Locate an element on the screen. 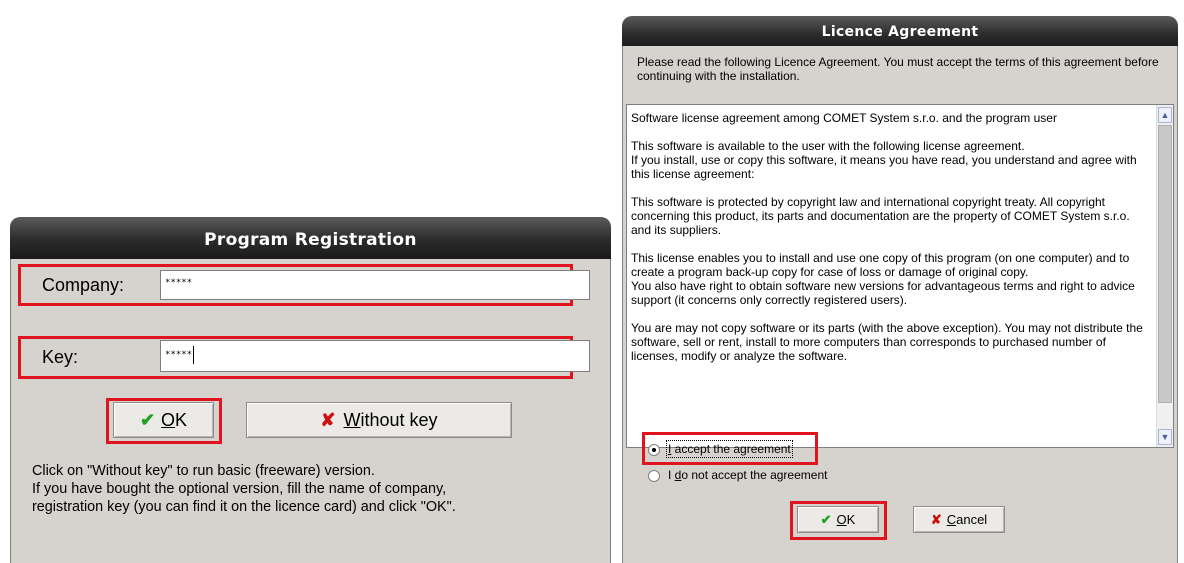 The height and width of the screenshot is (563, 1184). without-key-label-rest: ithout key is located at coordinates (399, 419).